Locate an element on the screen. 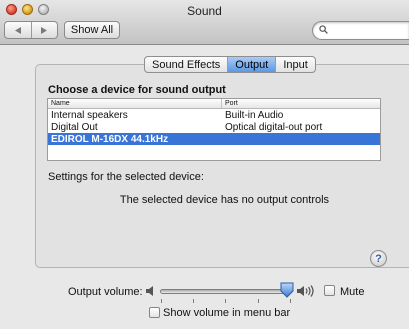 This screenshot has height=329, width=409. table-row: Digital Out Optical digital-out port is located at coordinates (214, 127).